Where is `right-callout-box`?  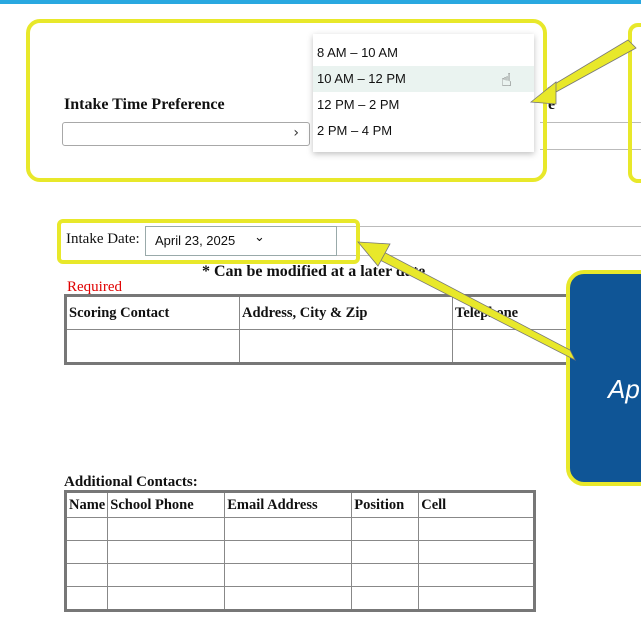 right-callout-box is located at coordinates (634, 103).